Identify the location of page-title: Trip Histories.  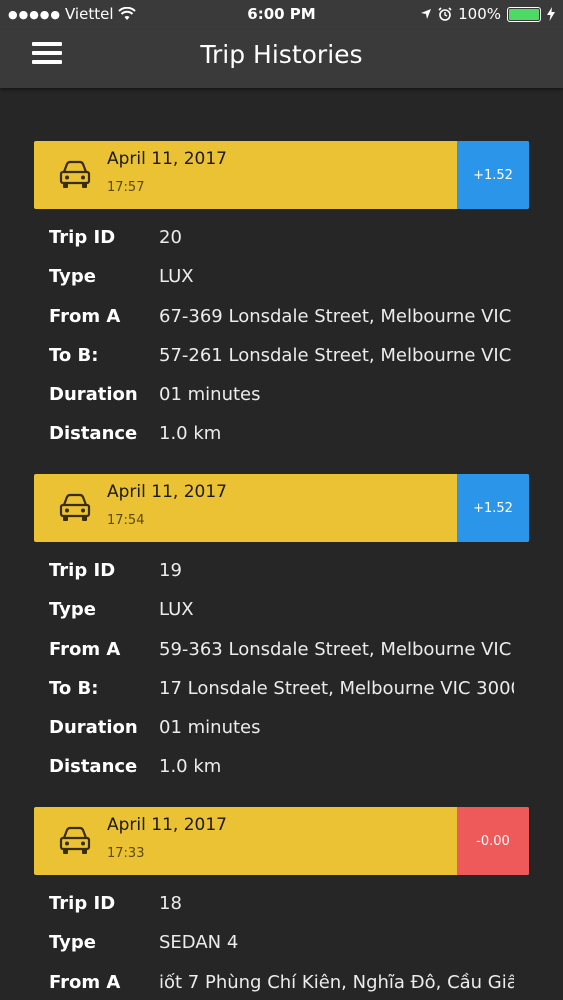
(281, 54).